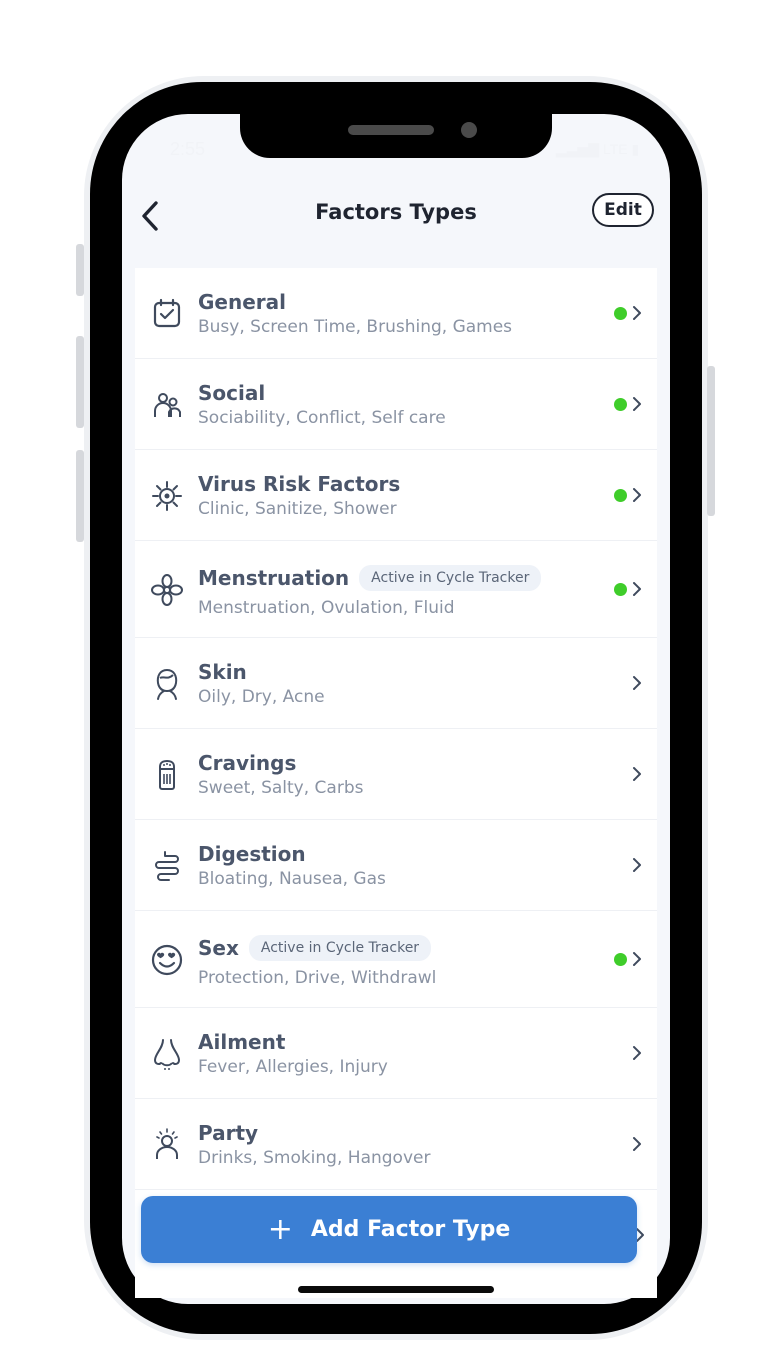 This screenshot has height=1365, width=768. What do you see at coordinates (167, 590) in the screenshot?
I see `flower-icon` at bounding box center [167, 590].